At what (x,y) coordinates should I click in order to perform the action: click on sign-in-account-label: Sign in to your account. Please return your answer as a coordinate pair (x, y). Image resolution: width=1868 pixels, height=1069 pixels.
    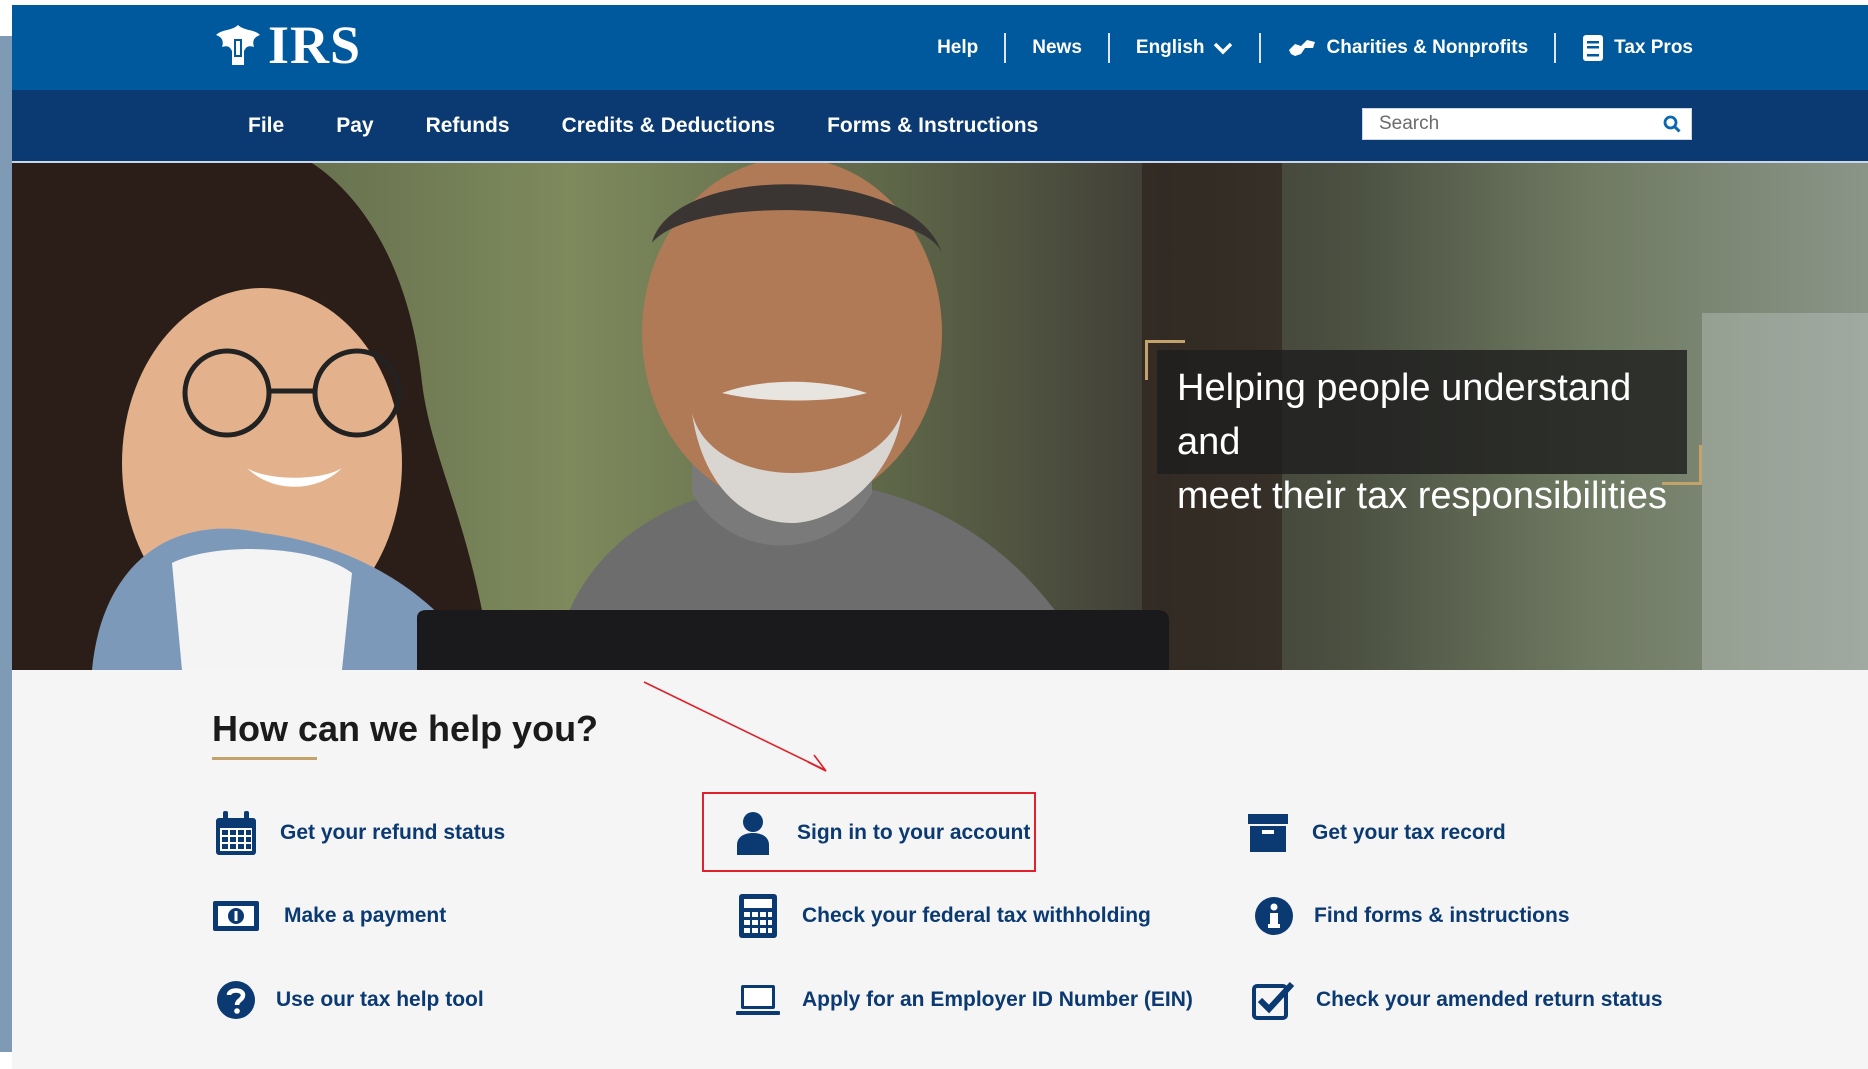
    Looking at the image, I should click on (914, 832).